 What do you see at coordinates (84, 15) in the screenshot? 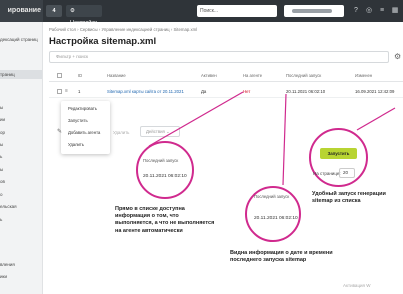
I see `settings-button: ⚙ Настройки` at bounding box center [84, 15].